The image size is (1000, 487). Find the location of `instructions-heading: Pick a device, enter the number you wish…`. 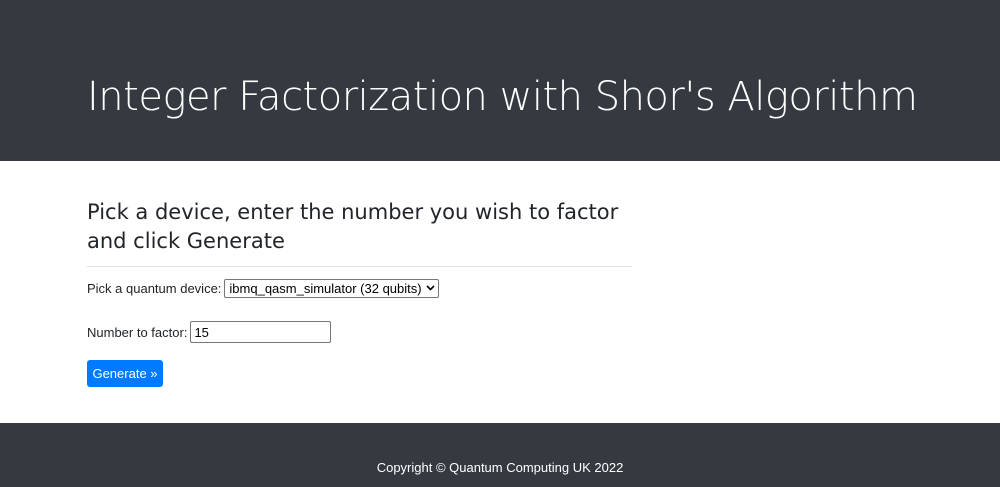

instructions-heading: Pick a device, enter the number you wish… is located at coordinates (353, 226).